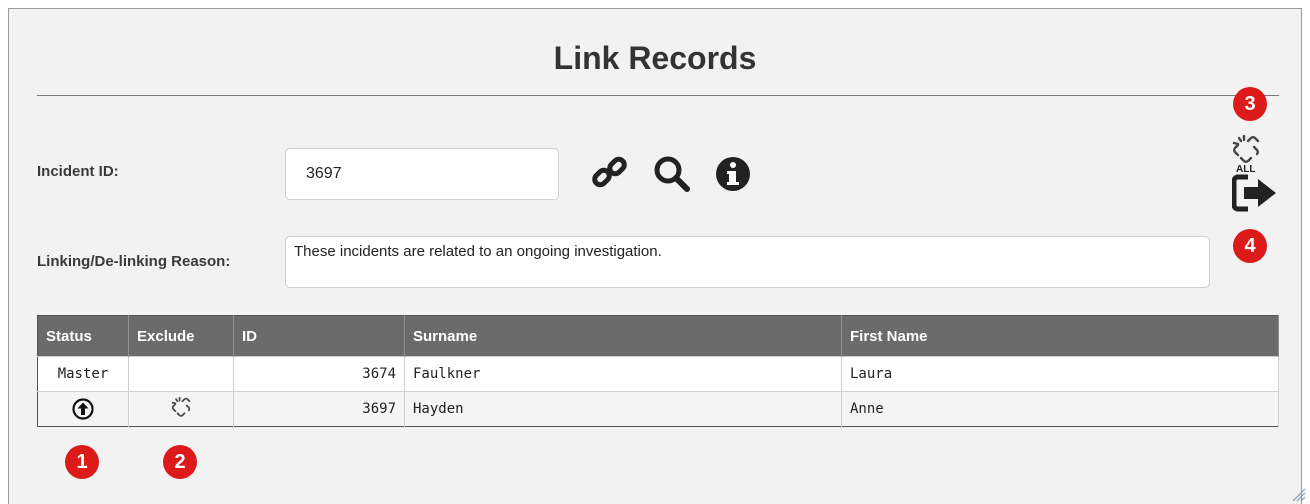 The width and height of the screenshot is (1310, 504). What do you see at coordinates (623, 336) in the screenshot?
I see `column-header-surname: Surname` at bounding box center [623, 336].